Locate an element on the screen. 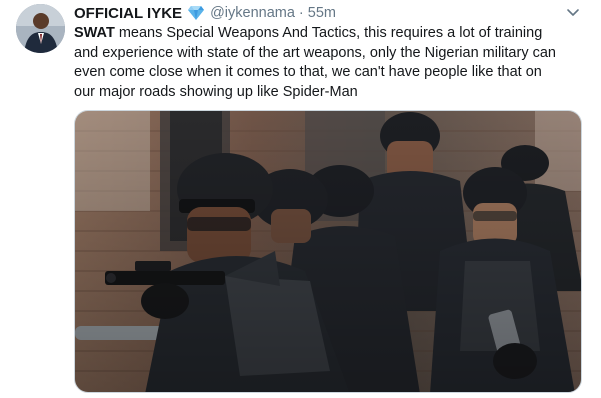 The height and width of the screenshot is (398, 601). chevron-down-icon is located at coordinates (573, 12).